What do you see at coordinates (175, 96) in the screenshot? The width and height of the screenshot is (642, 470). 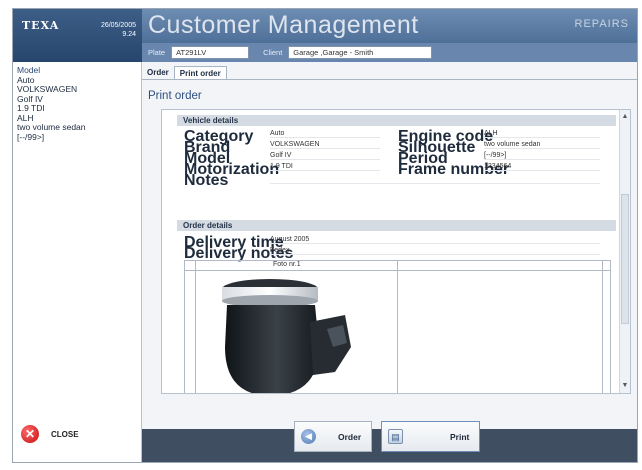 I see `page-title: Print order` at bounding box center [175, 96].